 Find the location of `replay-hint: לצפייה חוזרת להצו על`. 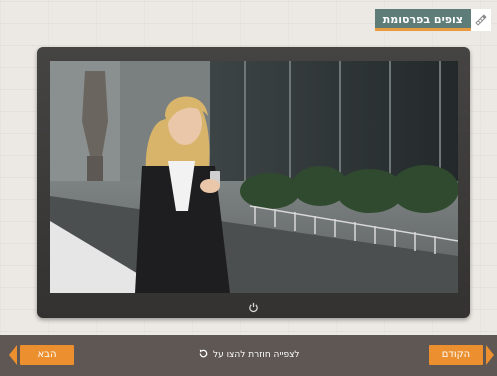

replay-hint: לצפייה חוזרת להצו על is located at coordinates (249, 355).